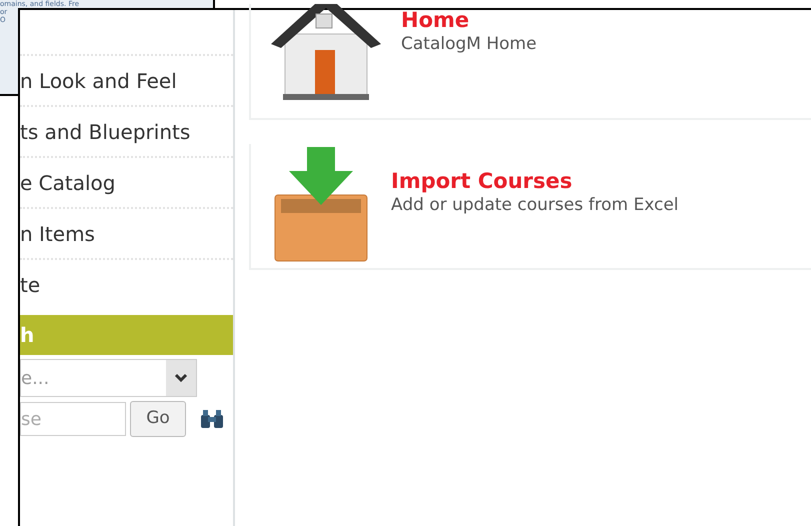 Image resolution: width=811 pixels, height=526 pixels. What do you see at coordinates (158, 419) in the screenshot?
I see `go-button: Go` at bounding box center [158, 419].